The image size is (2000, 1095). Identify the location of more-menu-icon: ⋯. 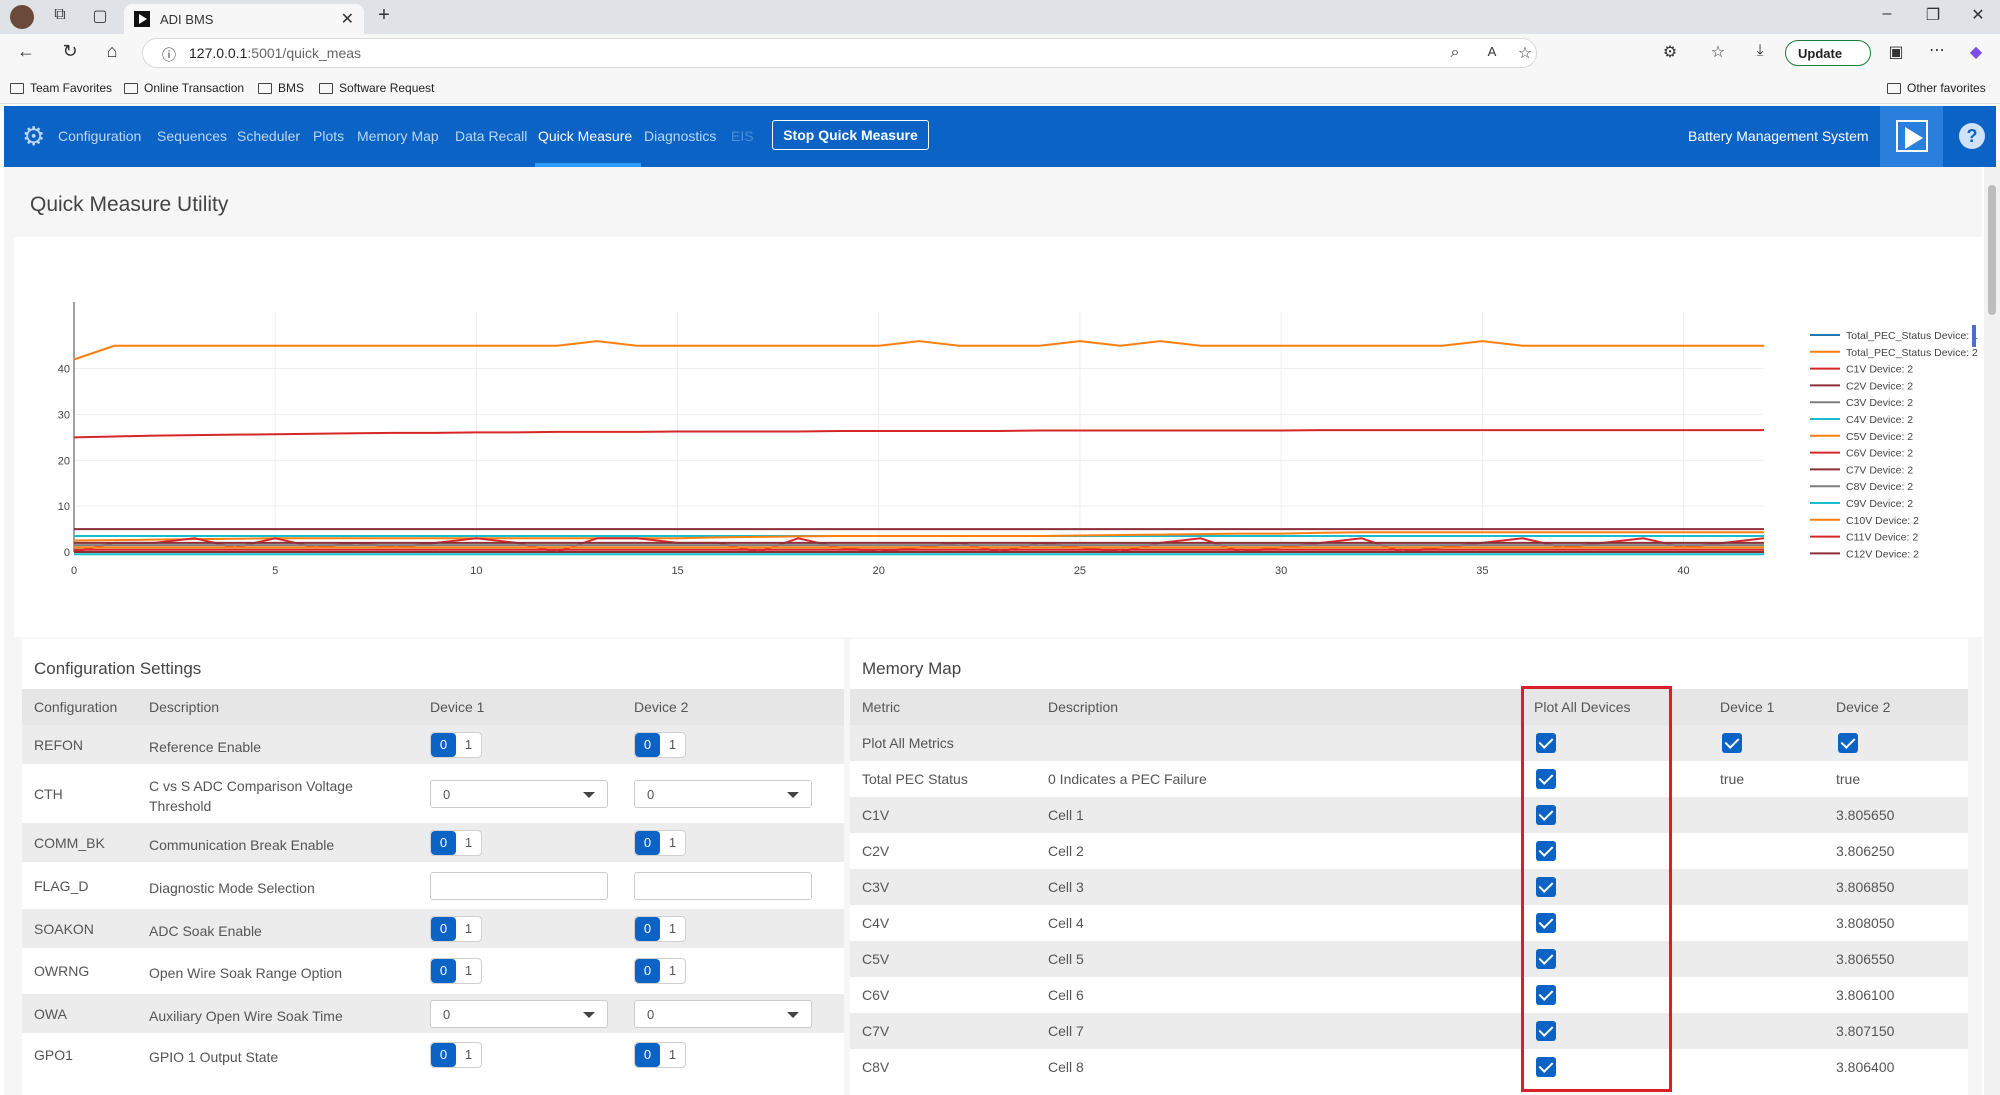
(1937, 50).